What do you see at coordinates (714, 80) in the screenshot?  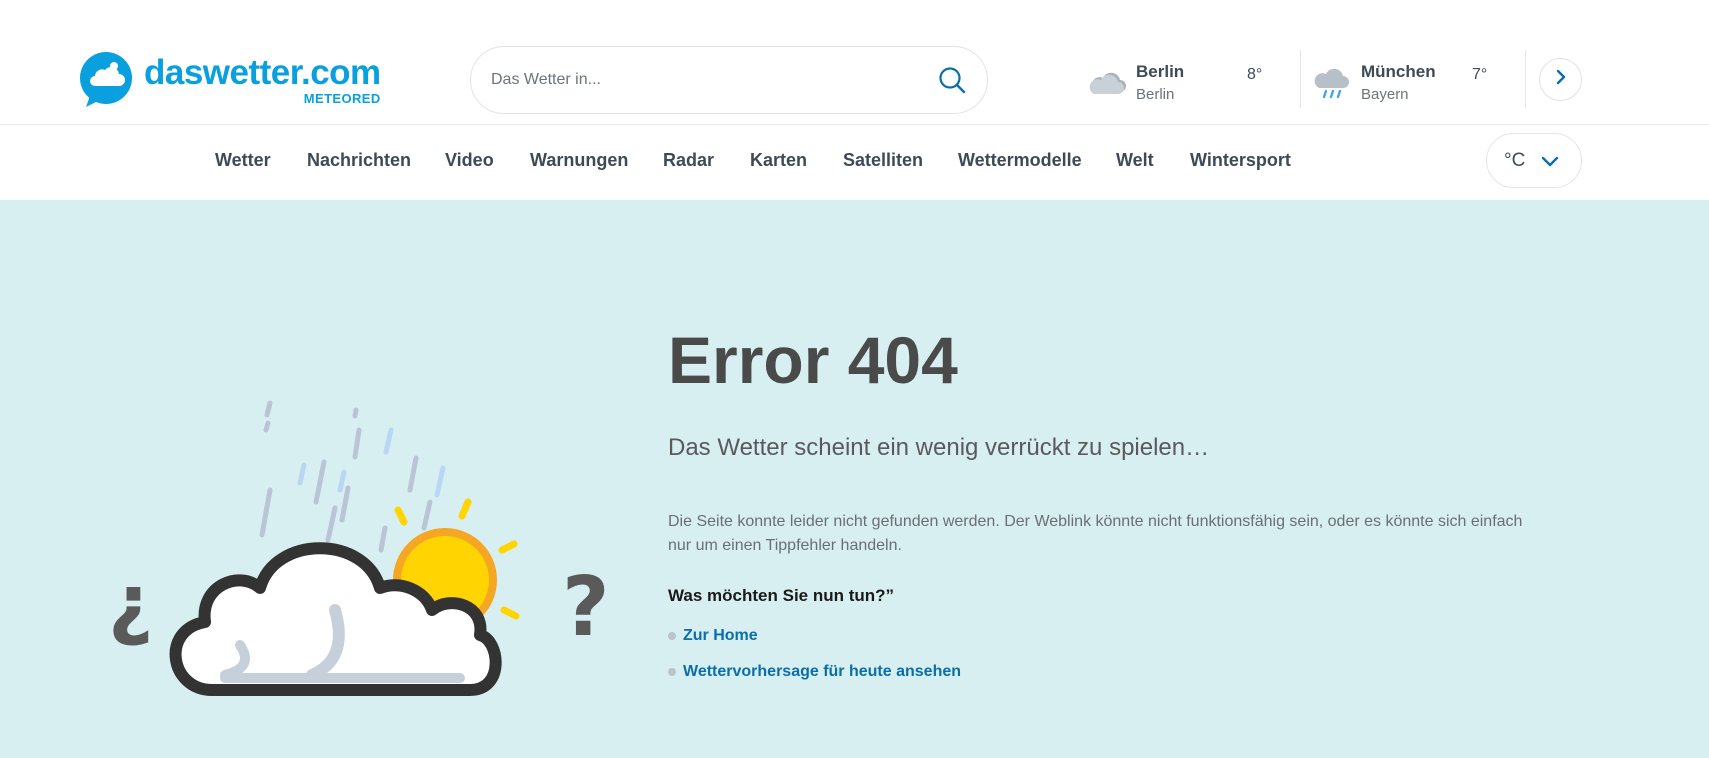 I see `search-input` at bounding box center [714, 80].